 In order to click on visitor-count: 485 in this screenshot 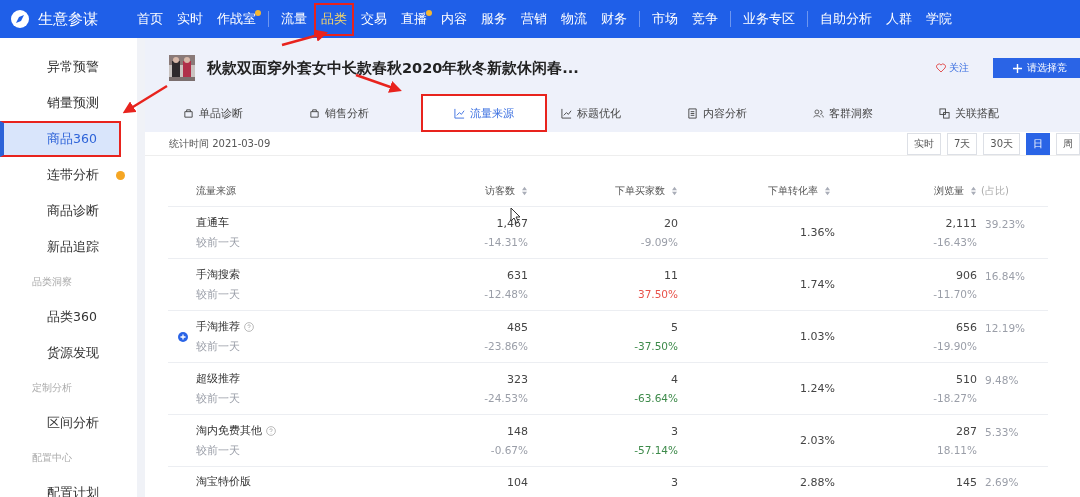, I will do `click(517, 327)`.